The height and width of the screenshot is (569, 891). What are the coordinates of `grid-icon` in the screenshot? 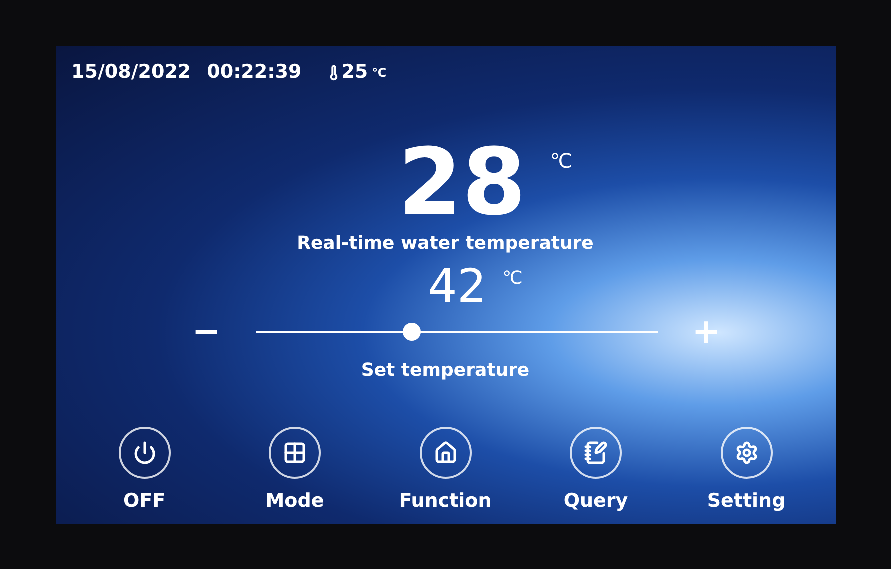 It's located at (295, 453).